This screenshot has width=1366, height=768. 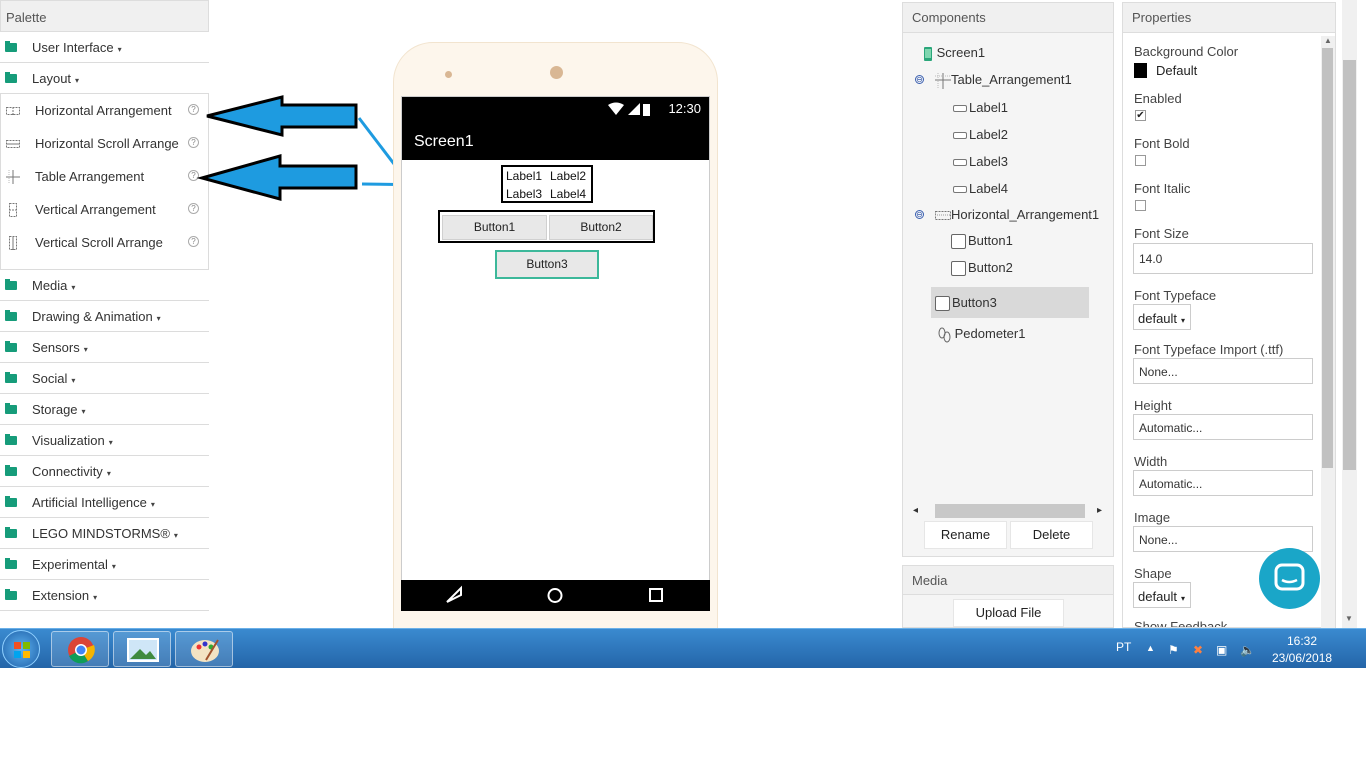 I want to click on volume-icon: 🔈, so click(x=1247, y=650).